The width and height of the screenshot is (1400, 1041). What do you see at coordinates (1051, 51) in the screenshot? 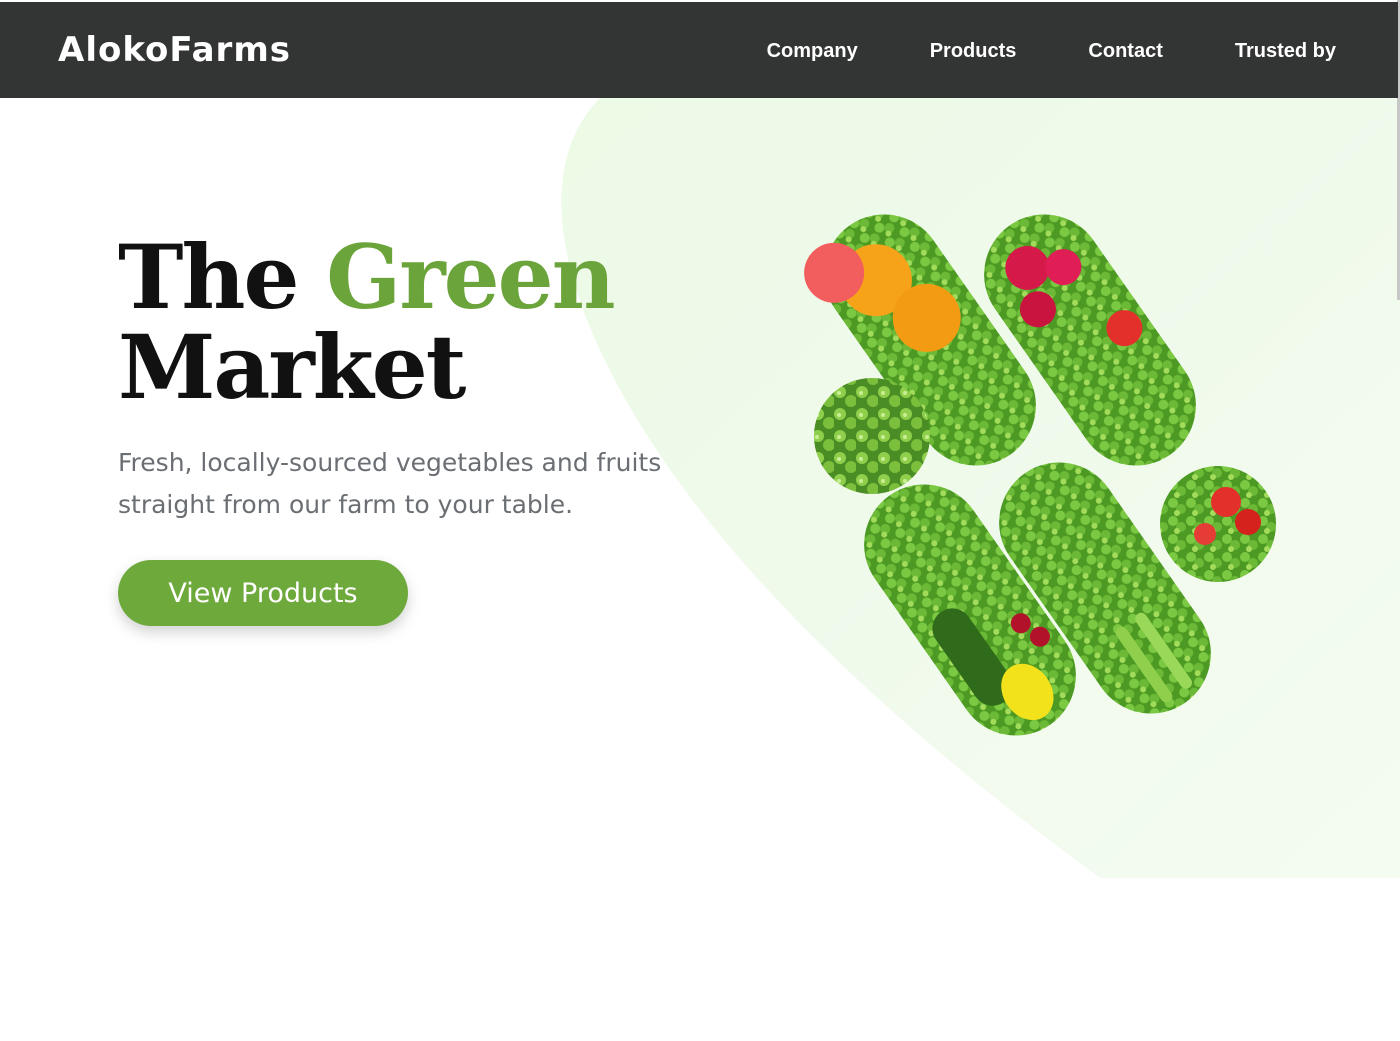
I see `main-nav: Company Products Contact Trusted by` at bounding box center [1051, 51].